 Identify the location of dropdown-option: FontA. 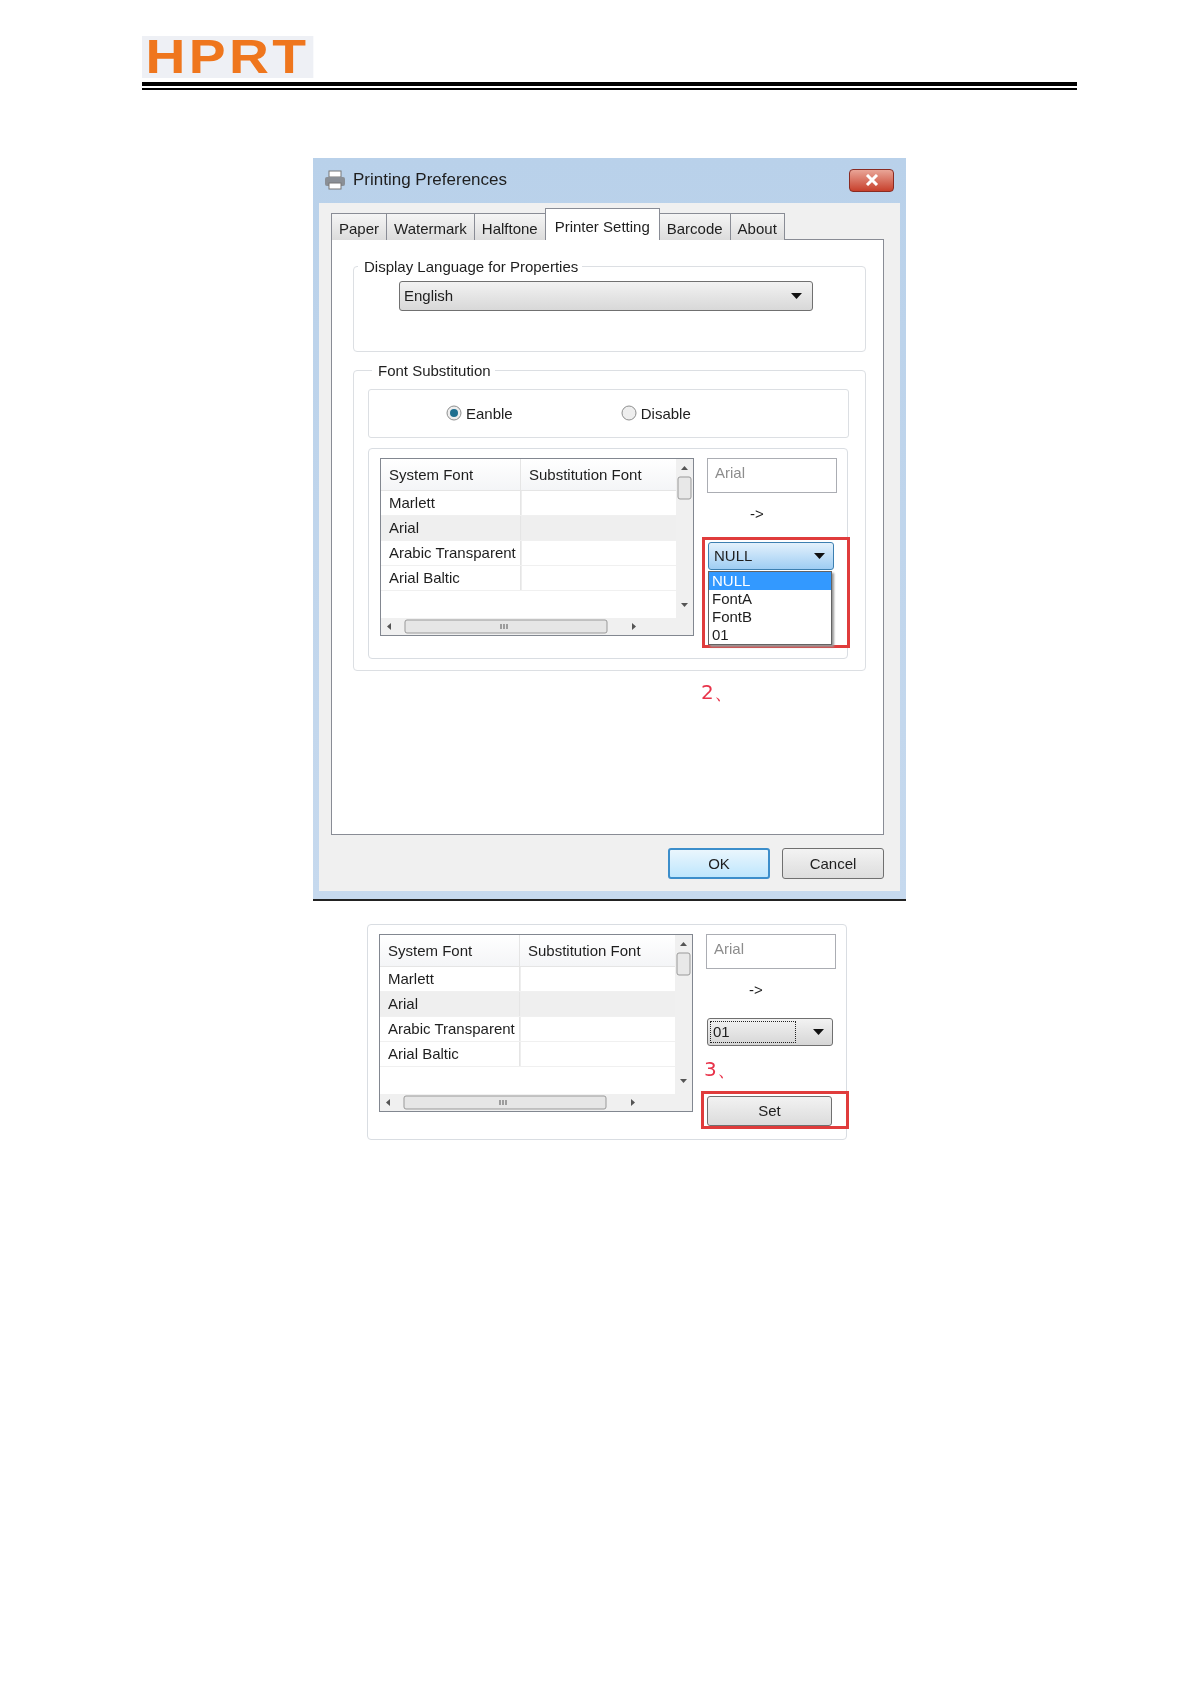
(770, 598).